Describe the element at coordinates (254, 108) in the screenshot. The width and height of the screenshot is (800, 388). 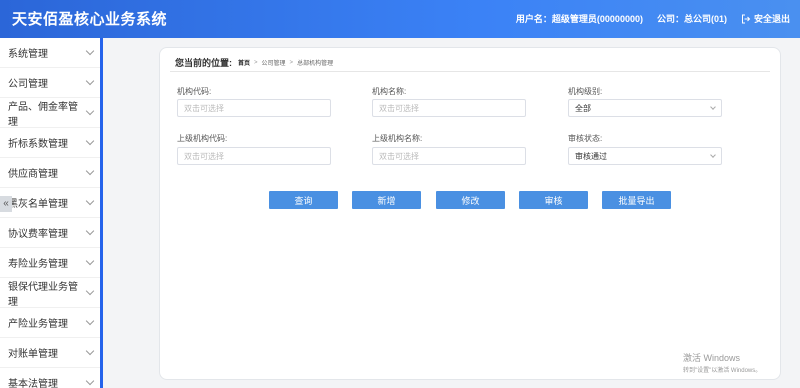
I see `org-code-input: 双击可选择` at that location.